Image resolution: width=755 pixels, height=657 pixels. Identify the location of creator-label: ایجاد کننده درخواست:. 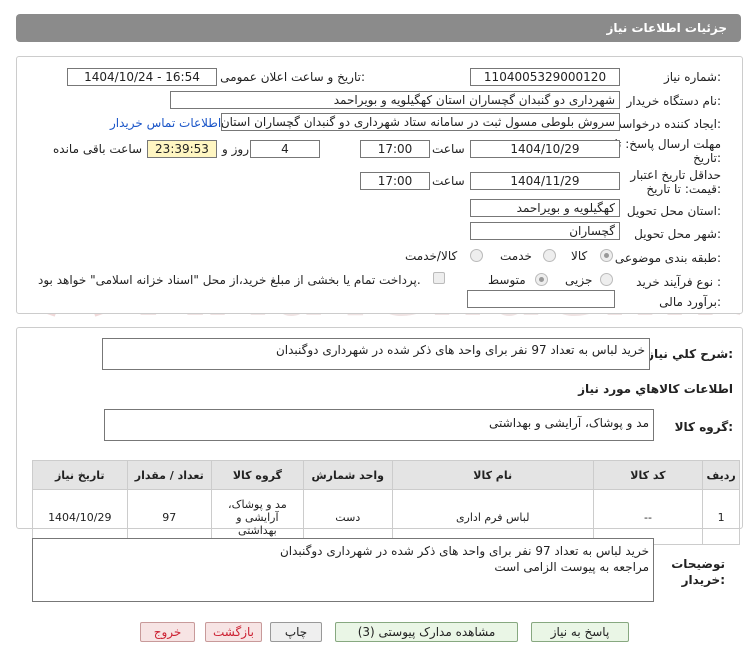
(665, 124).